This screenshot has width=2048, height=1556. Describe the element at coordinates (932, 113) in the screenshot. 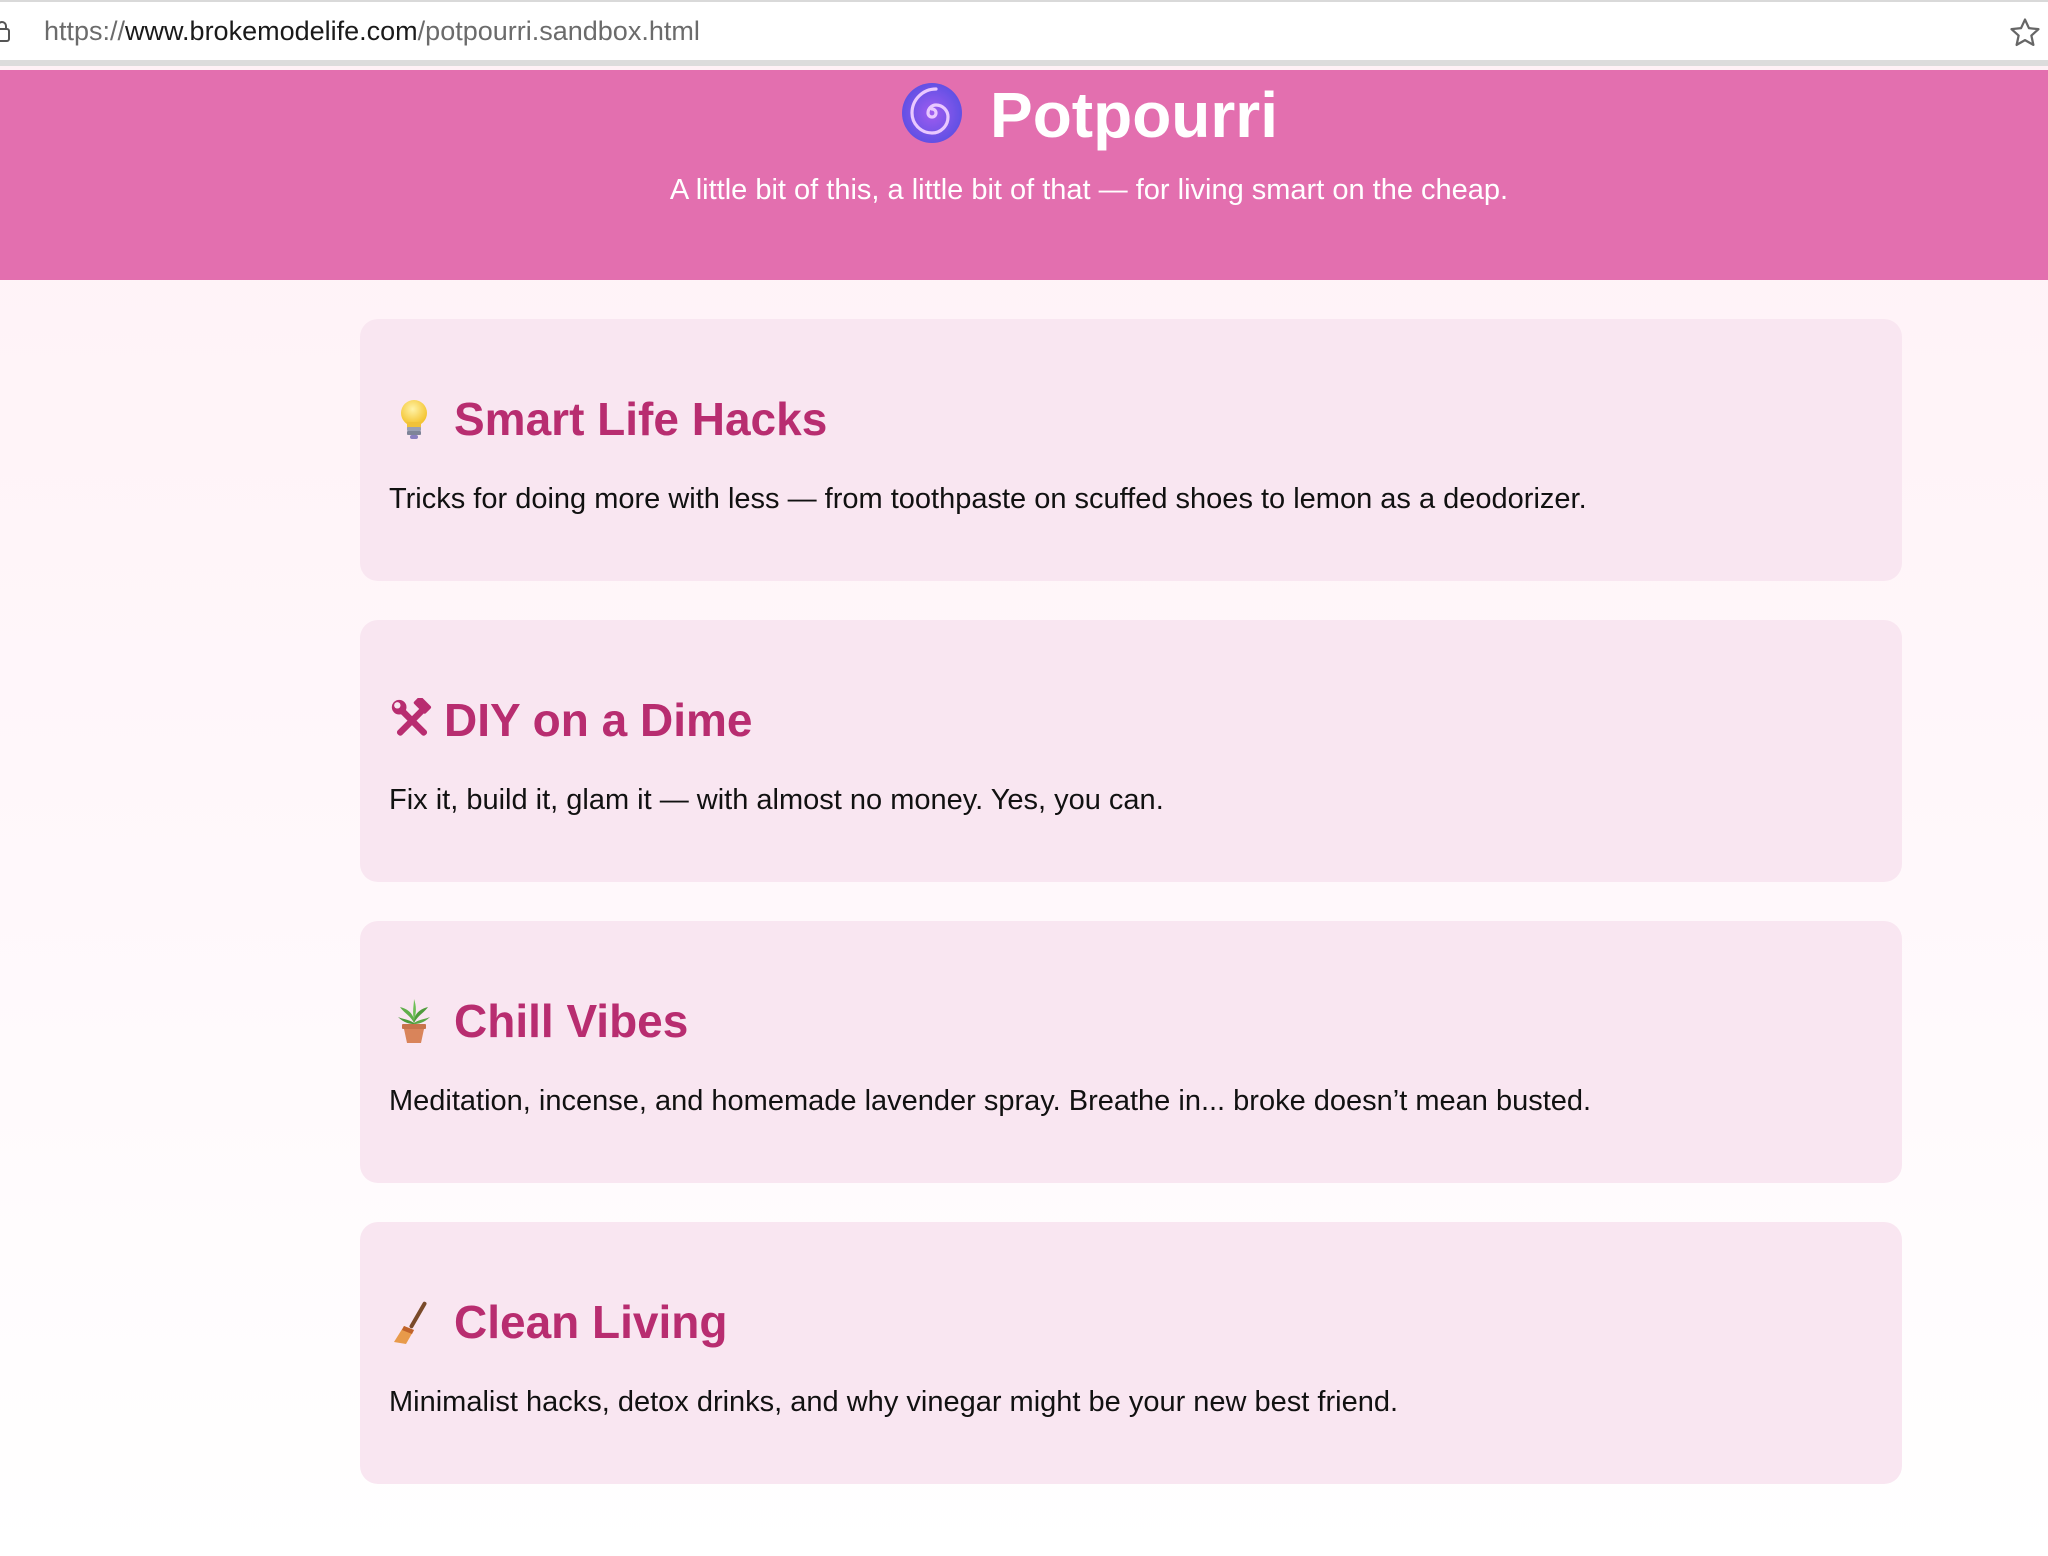

I see `cyclone-swirl-icon` at that location.